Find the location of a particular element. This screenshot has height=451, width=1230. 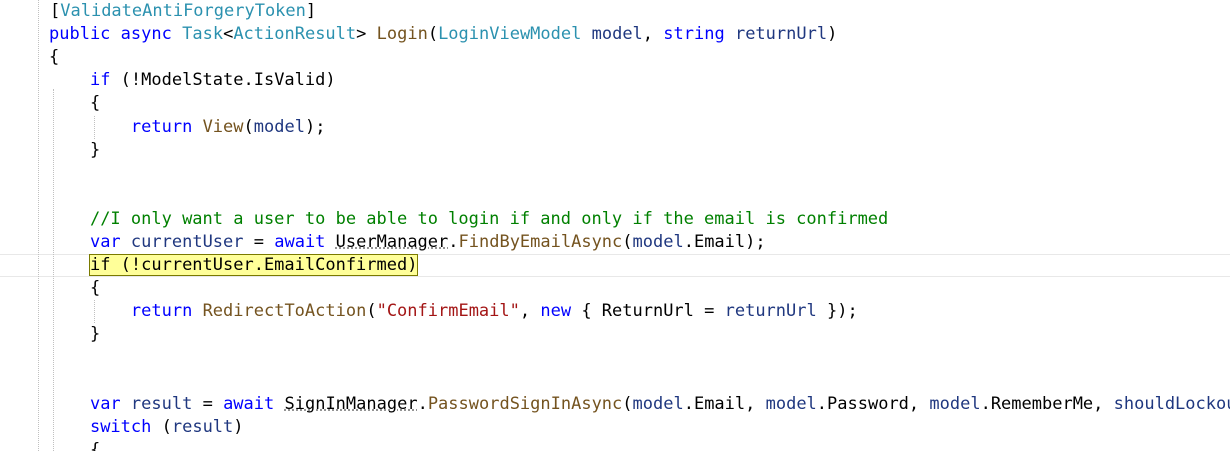

code-token: PasswordSignInAsync is located at coordinates (525, 403).